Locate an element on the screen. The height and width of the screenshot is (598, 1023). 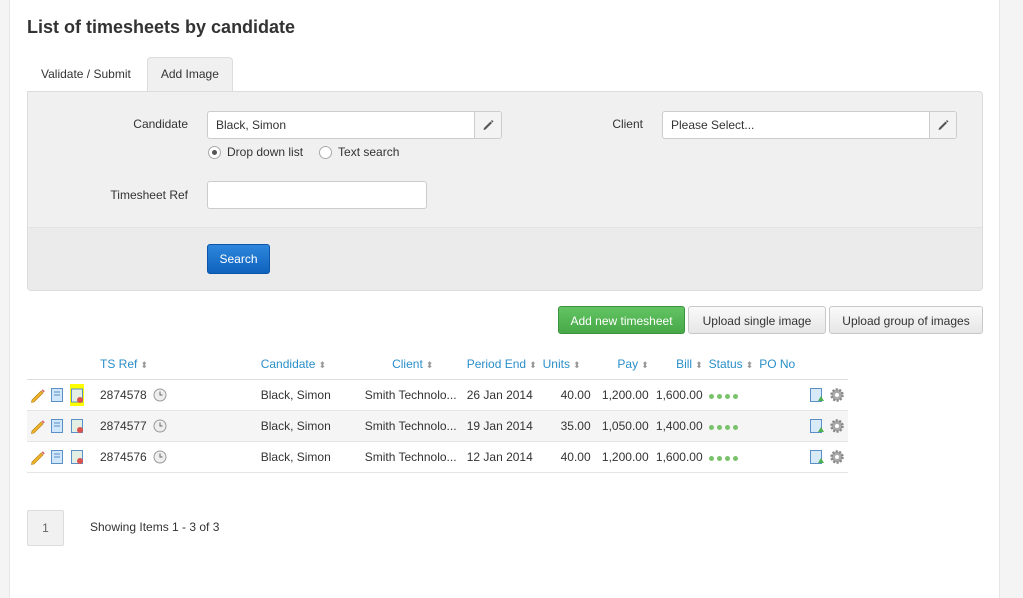
candidate-combo: Black, Simon is located at coordinates (354, 125).